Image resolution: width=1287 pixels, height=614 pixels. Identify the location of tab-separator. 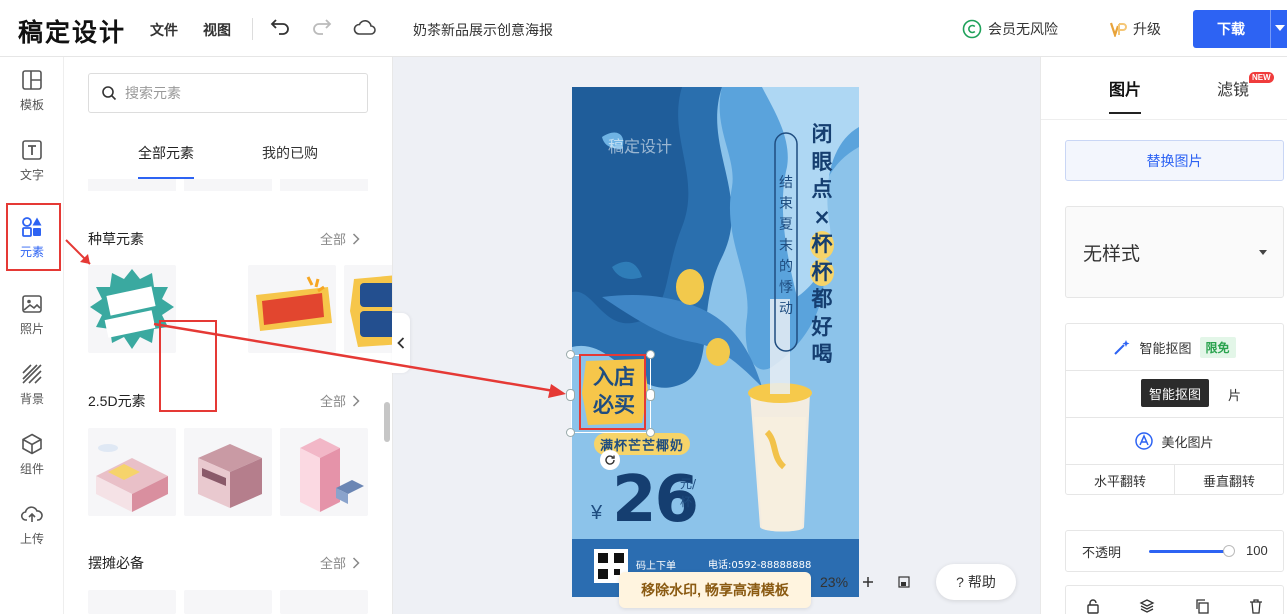
(1164, 119).